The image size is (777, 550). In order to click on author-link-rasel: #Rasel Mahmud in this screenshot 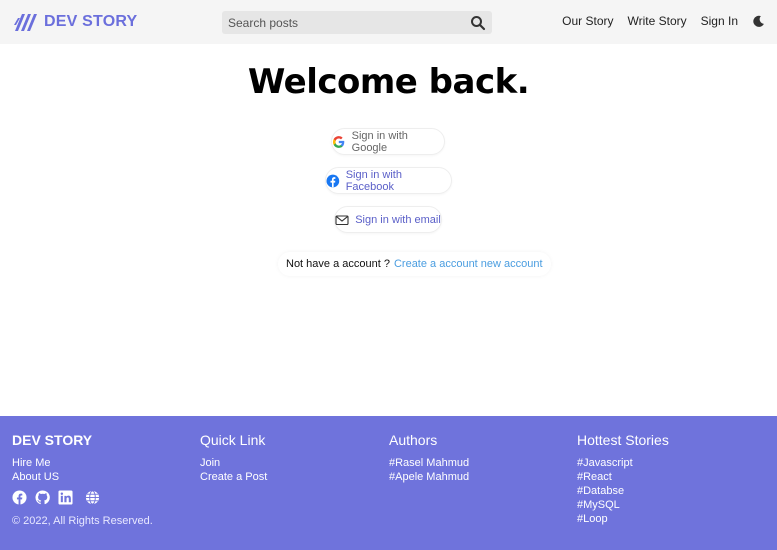, I will do `click(429, 463)`.